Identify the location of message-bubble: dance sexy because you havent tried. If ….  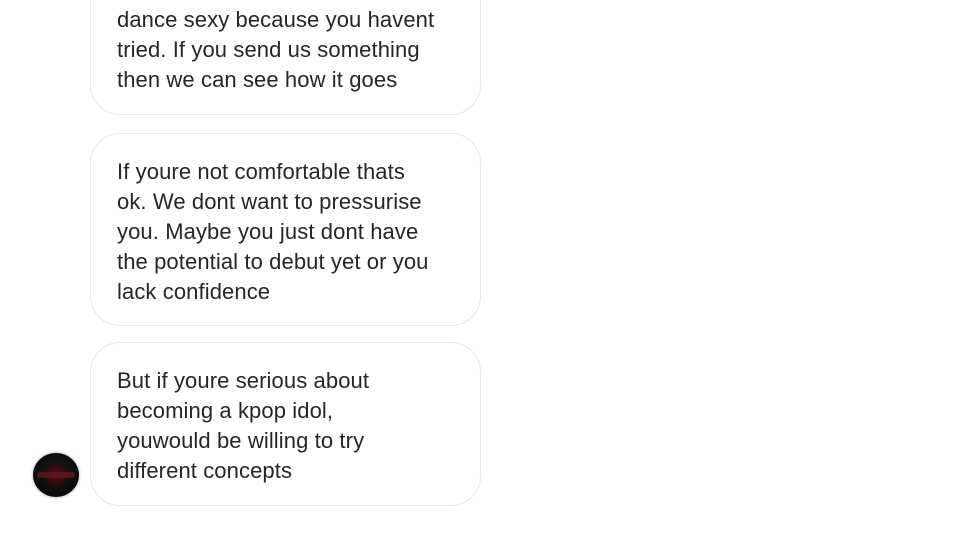
(285, 57).